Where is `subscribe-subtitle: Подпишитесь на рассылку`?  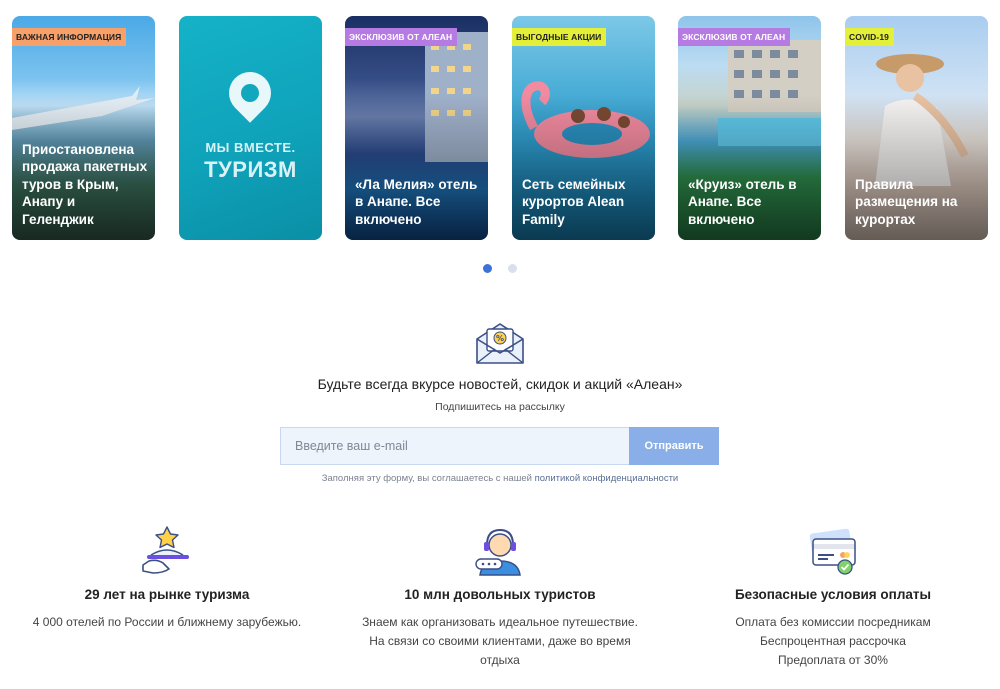 subscribe-subtitle: Подпишитесь на рассылку is located at coordinates (500, 407).